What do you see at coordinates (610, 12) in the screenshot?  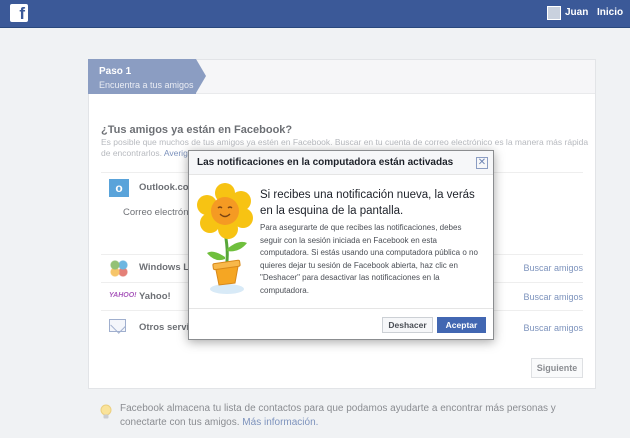 I see `home-link: Inicio` at bounding box center [610, 12].